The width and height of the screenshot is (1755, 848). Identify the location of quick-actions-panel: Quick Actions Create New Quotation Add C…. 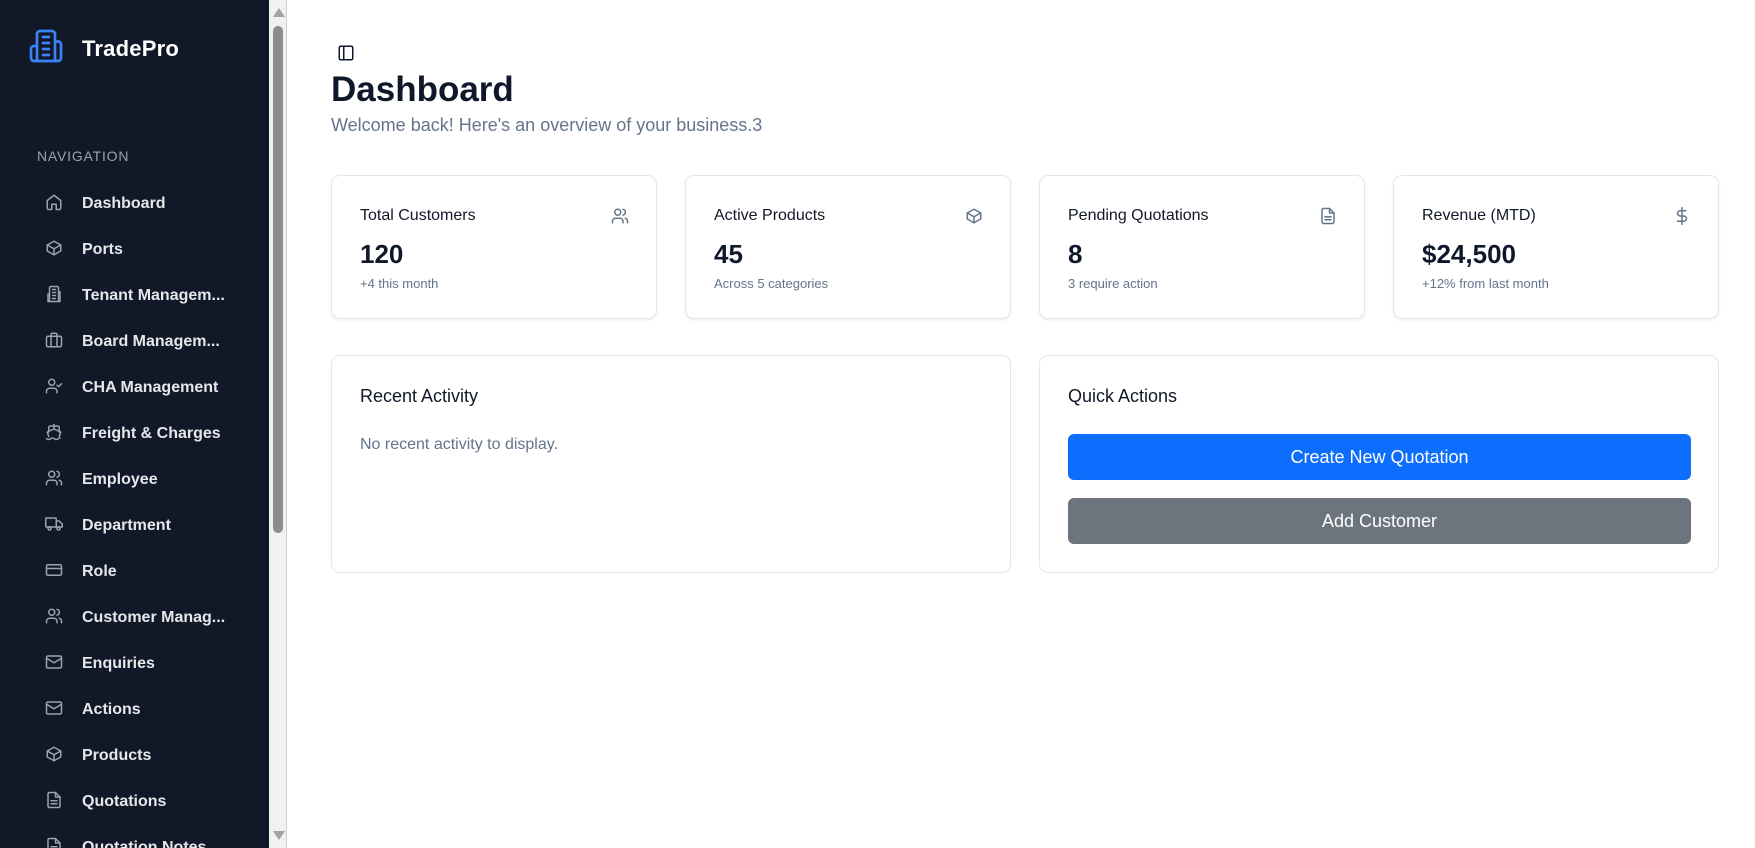
(1379, 464).